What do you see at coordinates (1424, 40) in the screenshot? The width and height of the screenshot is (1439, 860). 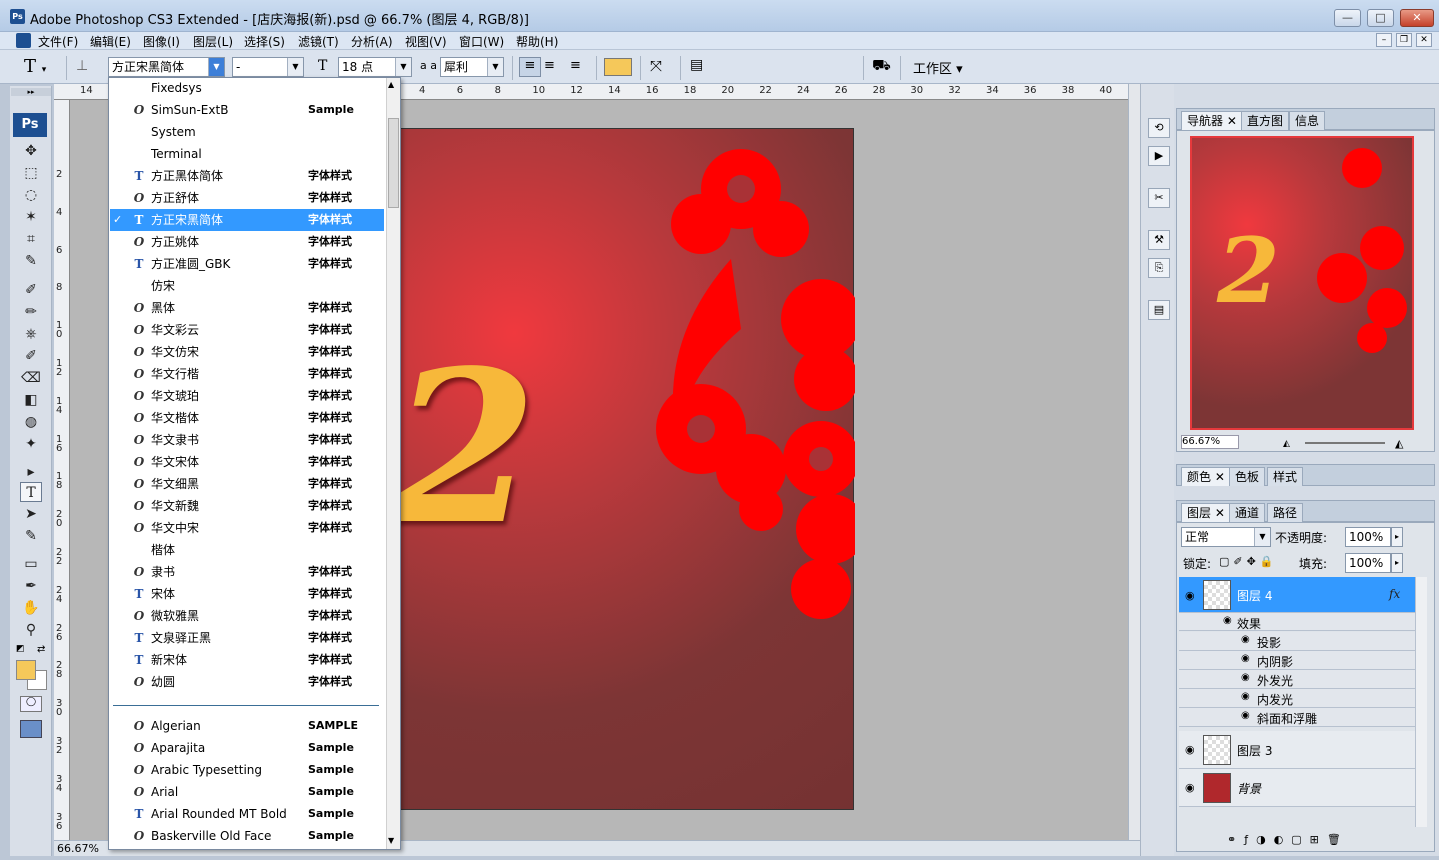 I see `doc-close-button: ✕` at bounding box center [1424, 40].